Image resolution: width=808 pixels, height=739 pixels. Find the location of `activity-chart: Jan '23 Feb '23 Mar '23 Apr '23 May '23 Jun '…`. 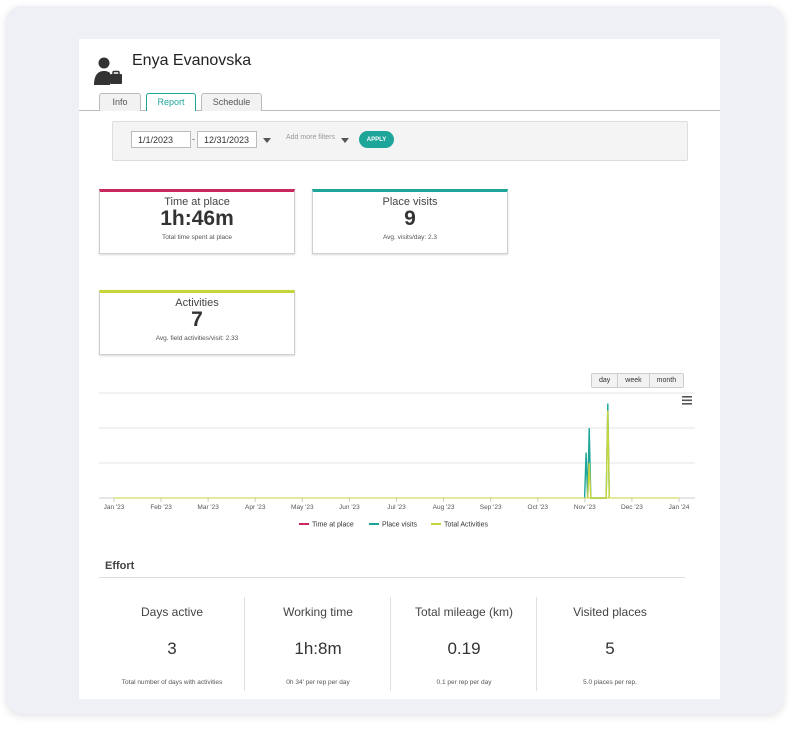

activity-chart: Jan '23 Feb '23 Mar '23 Apr '23 May '23 Jun '… is located at coordinates (397, 460).